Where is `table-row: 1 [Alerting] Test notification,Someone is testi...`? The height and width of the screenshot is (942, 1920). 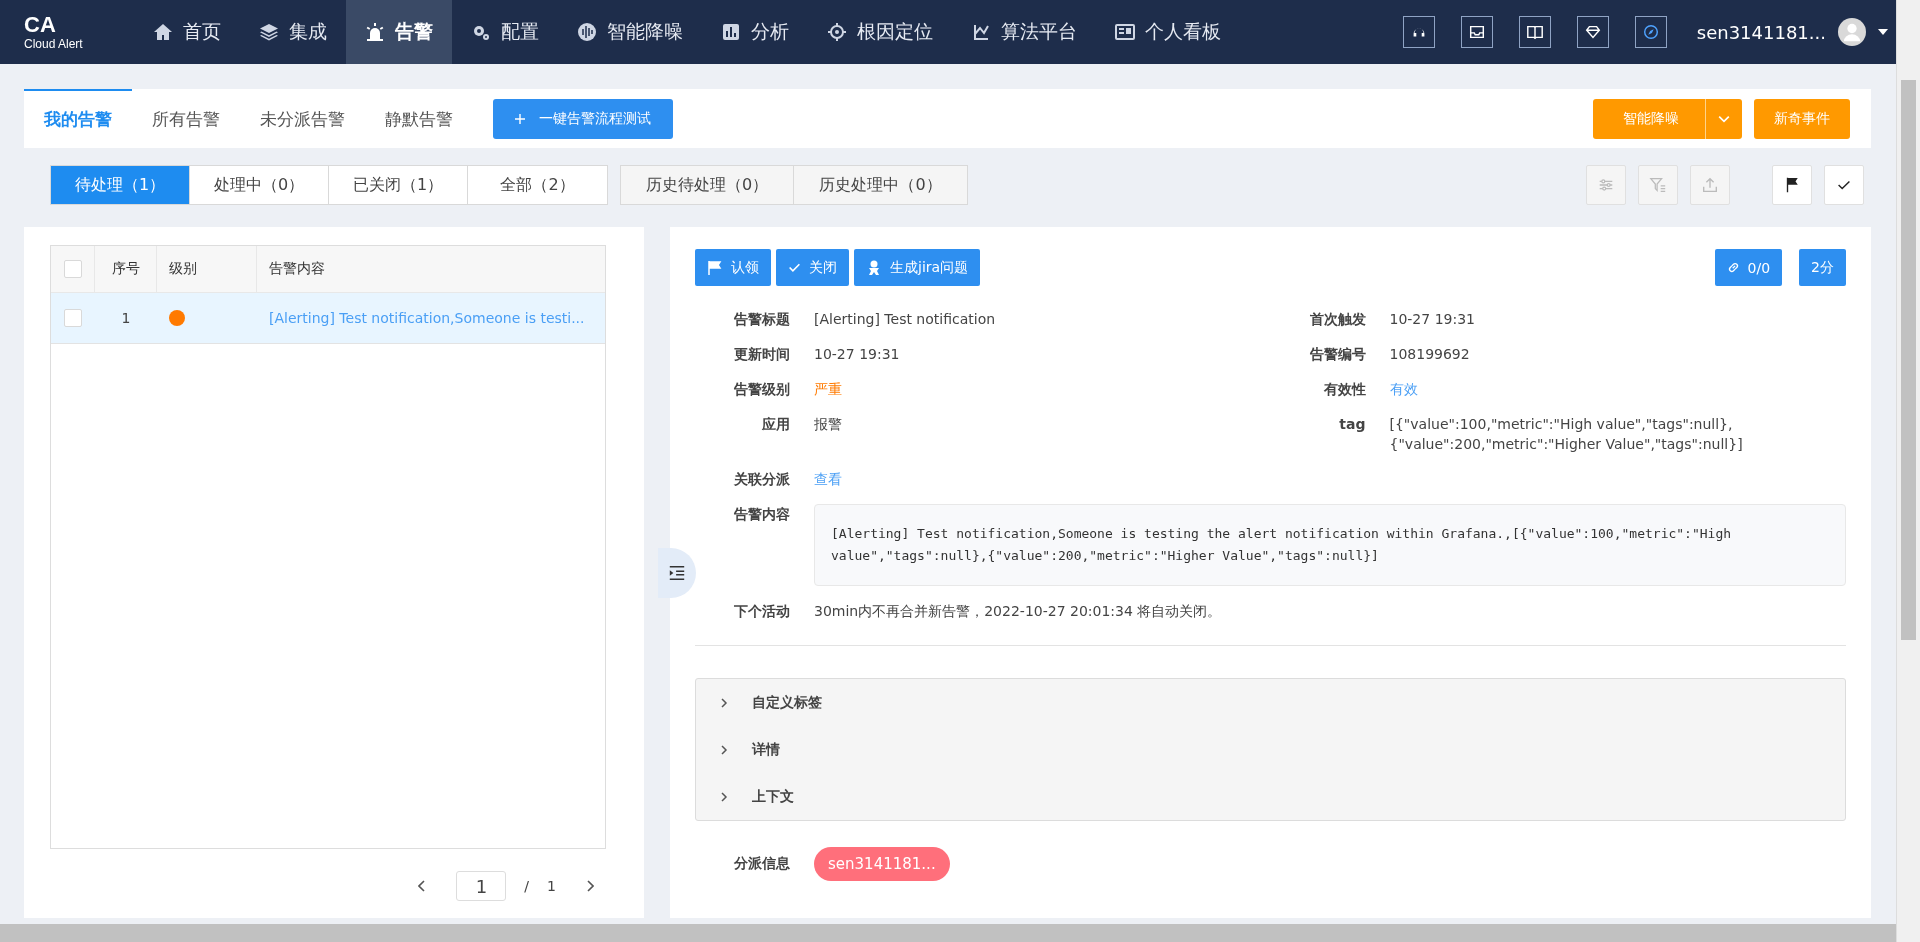 table-row: 1 [Alerting] Test notification,Someone is testi... is located at coordinates (328, 318).